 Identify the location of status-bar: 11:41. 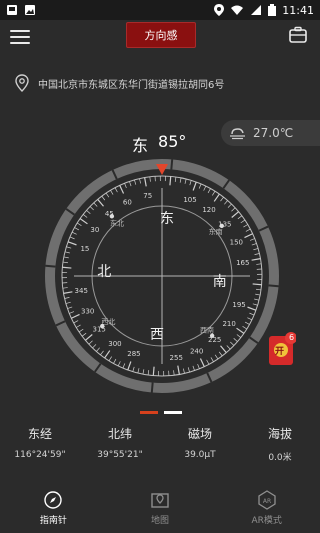
(160, 10).